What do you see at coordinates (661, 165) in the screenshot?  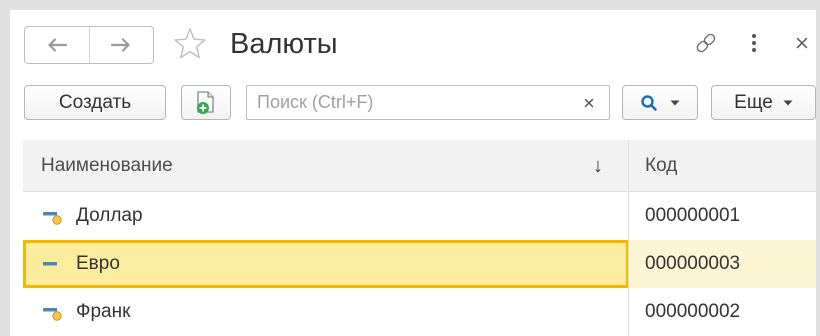 I see `column-header-code-label: Код` at bounding box center [661, 165].